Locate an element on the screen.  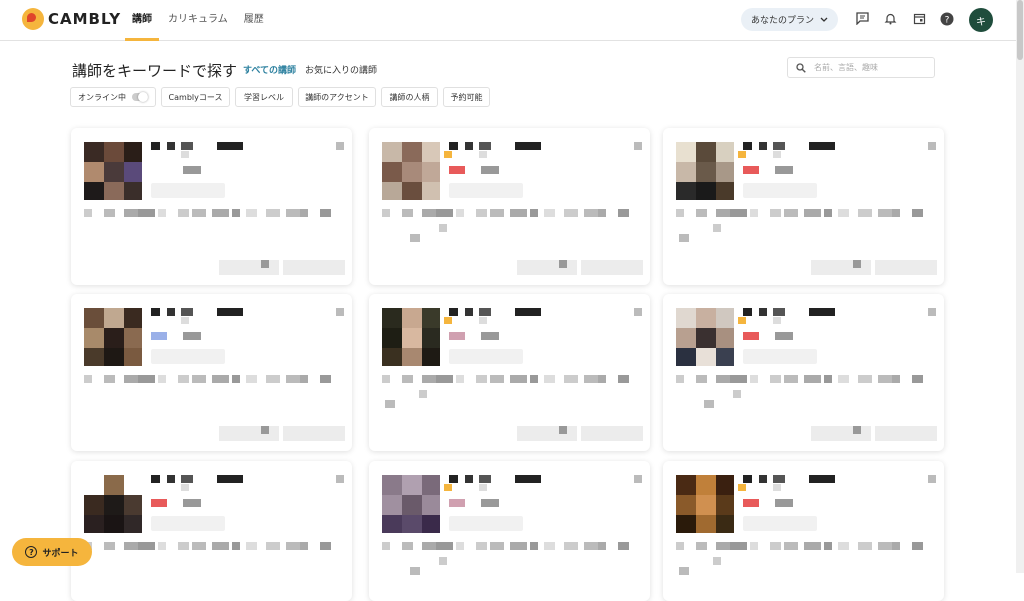
page-title: 講師をキーワードで探す is located at coordinates (155, 71).